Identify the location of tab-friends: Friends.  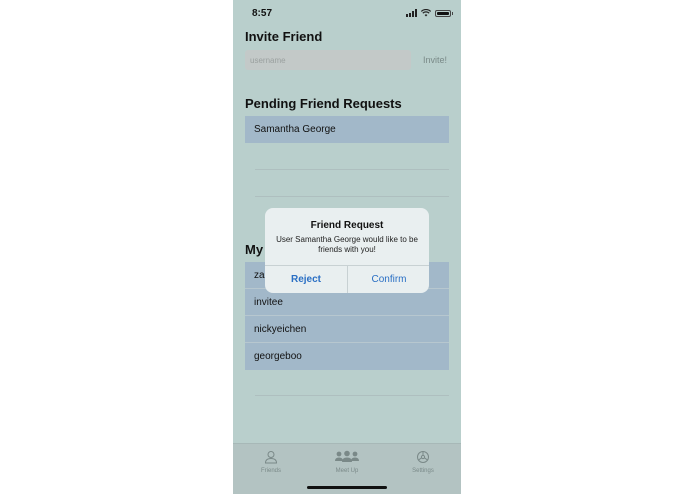
(271, 461).